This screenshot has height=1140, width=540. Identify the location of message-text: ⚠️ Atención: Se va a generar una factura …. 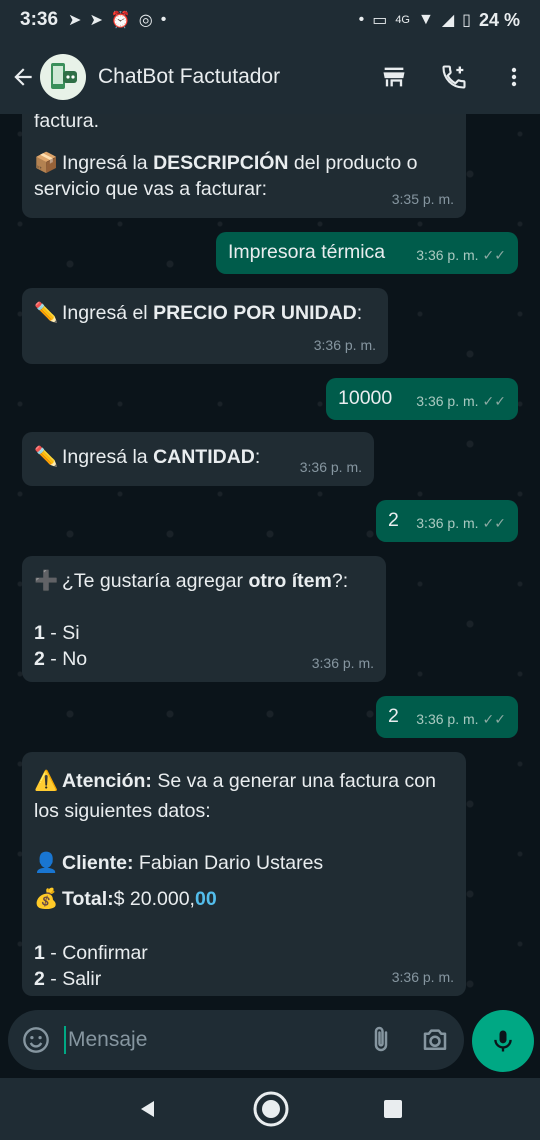
(244, 796).